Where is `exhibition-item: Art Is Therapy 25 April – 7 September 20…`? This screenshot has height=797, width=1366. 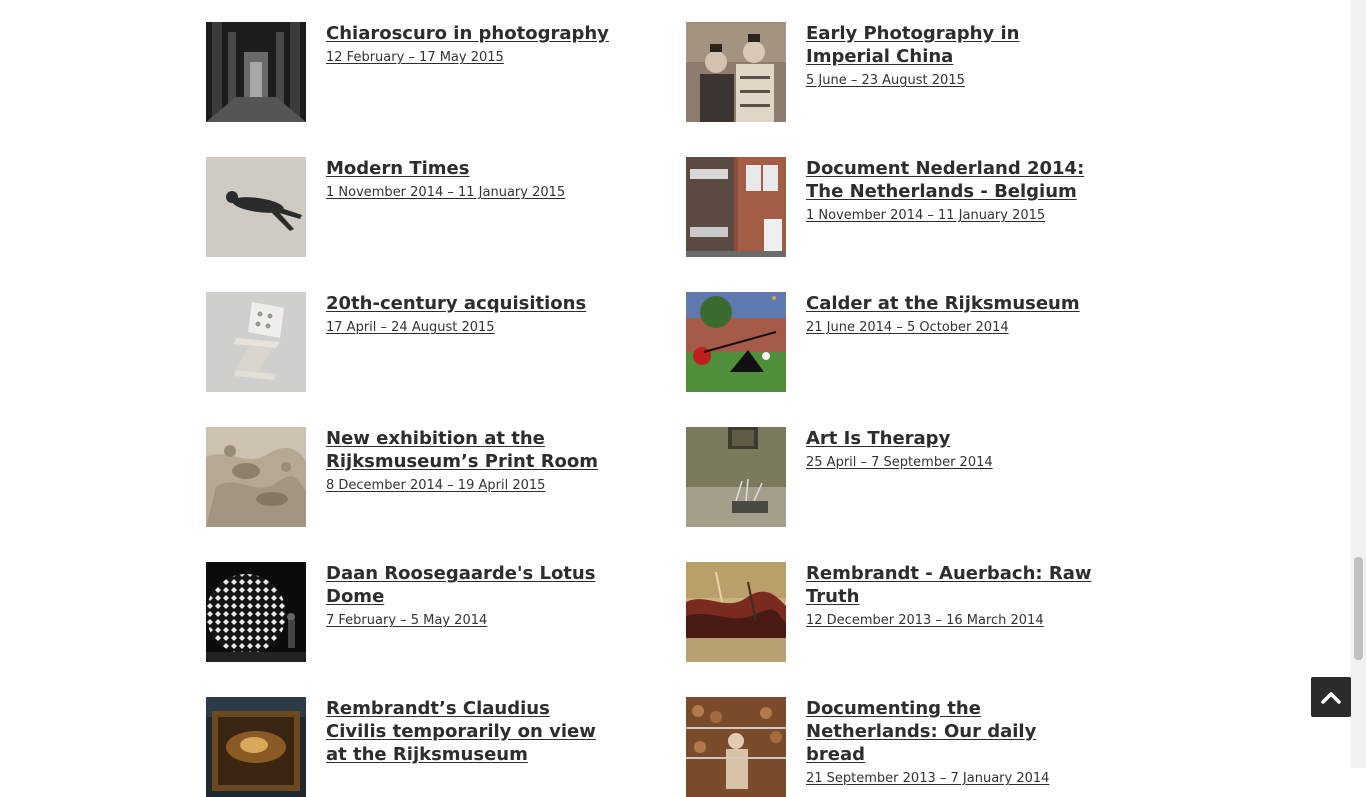
exhibition-item: Art Is Therapy 25 April – 7 September 20… is located at coordinates (896, 477).